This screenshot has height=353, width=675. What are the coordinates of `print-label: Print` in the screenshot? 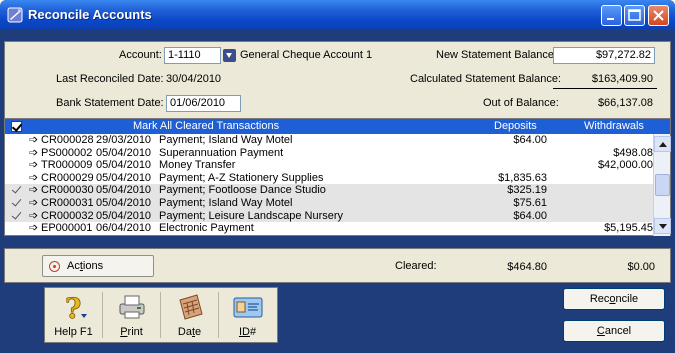 It's located at (131, 332).